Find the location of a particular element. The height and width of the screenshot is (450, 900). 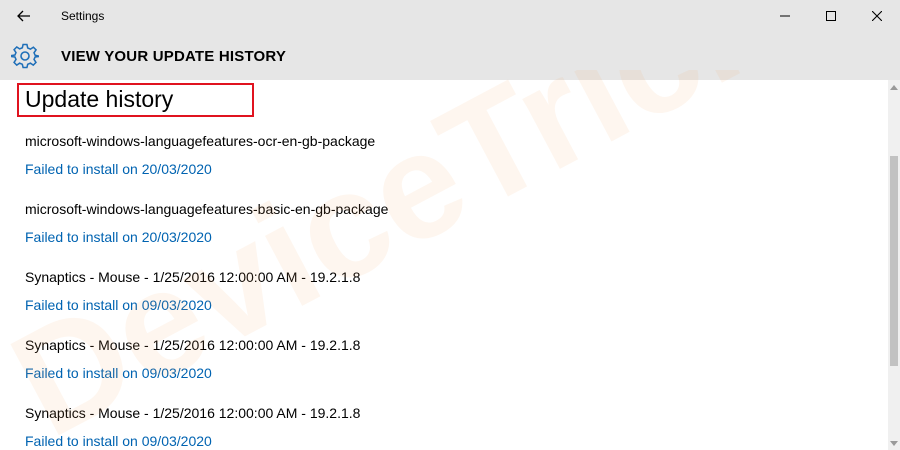

scroll-down-arrow-icon is located at coordinates (894, 443).